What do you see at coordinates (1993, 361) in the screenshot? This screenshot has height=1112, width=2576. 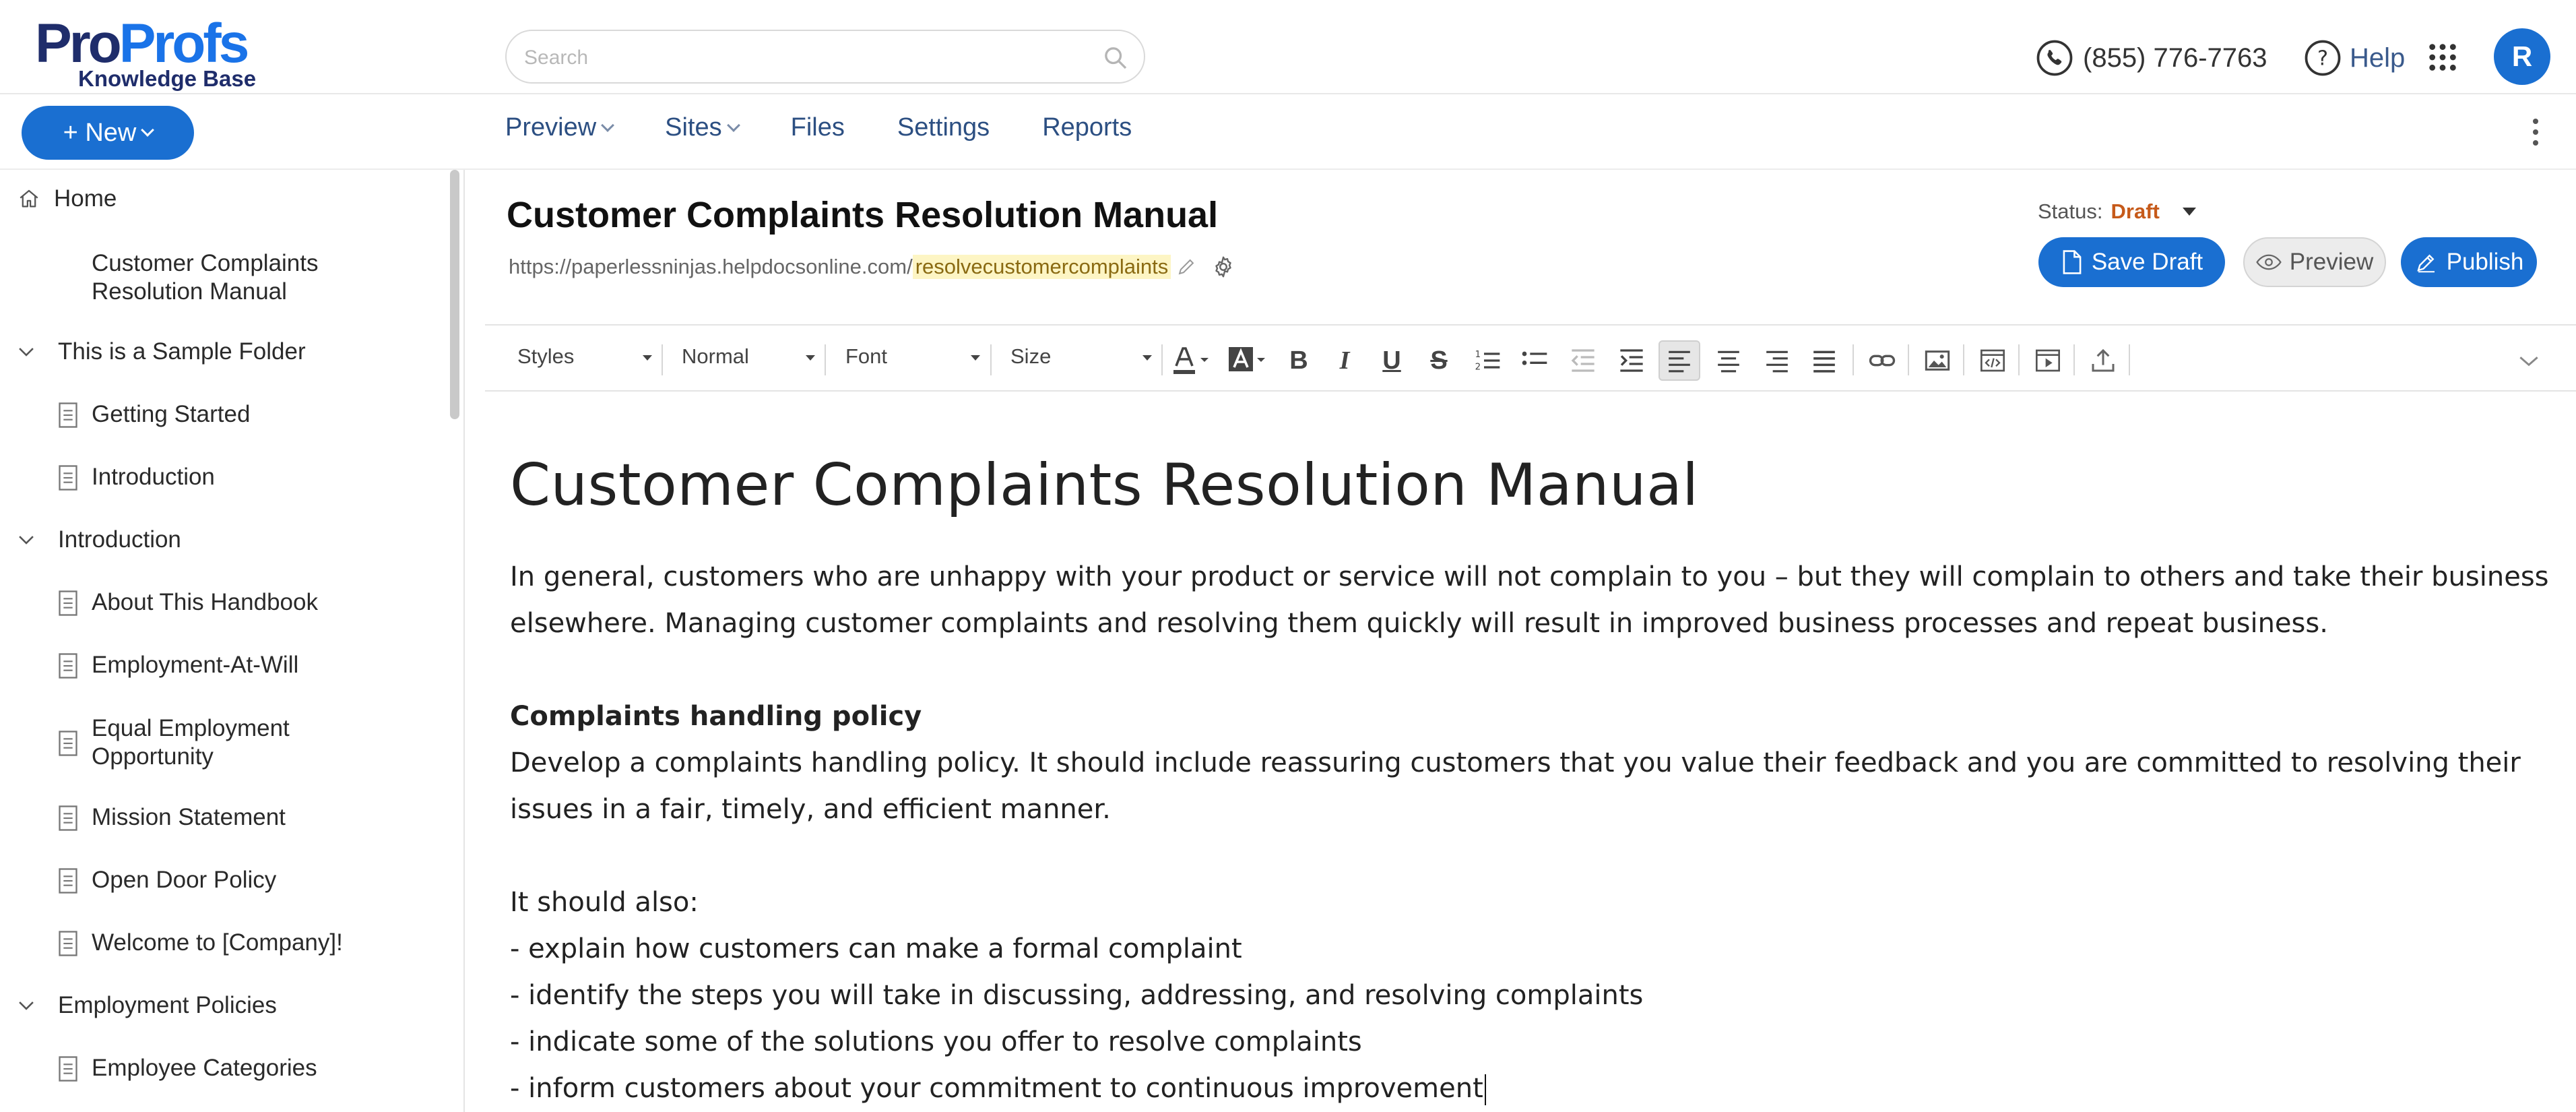 I see `embed-code-button` at bounding box center [1993, 361].